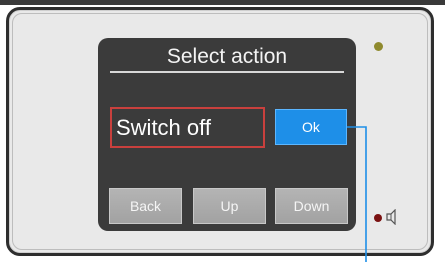  I want to click on top-edge-bar, so click(222, 2).